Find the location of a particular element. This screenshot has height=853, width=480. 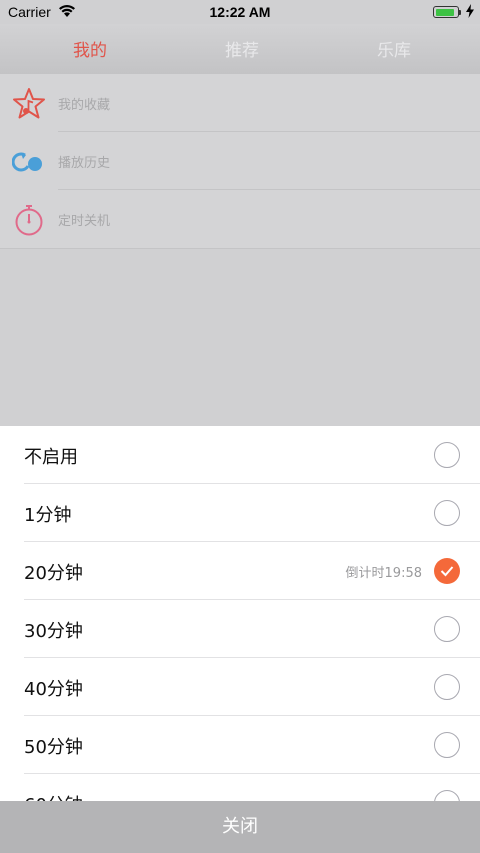

menu-item-history: 播放历史 is located at coordinates (240, 161).